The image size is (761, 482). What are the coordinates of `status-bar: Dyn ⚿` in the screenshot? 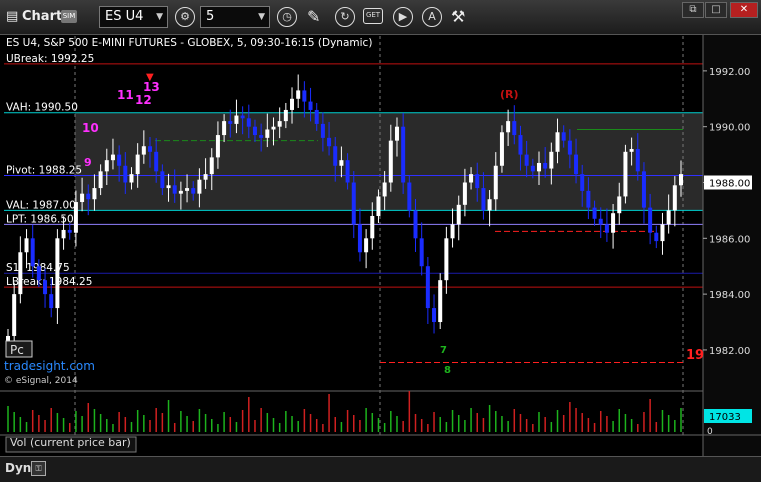 It's located at (380, 469).